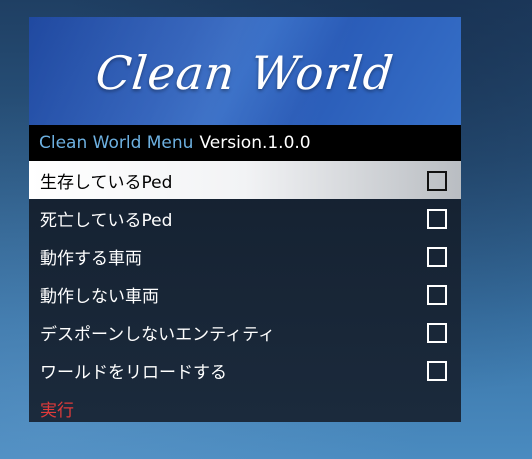  What do you see at coordinates (57, 410) in the screenshot?
I see `execute-label: 実行` at bounding box center [57, 410].